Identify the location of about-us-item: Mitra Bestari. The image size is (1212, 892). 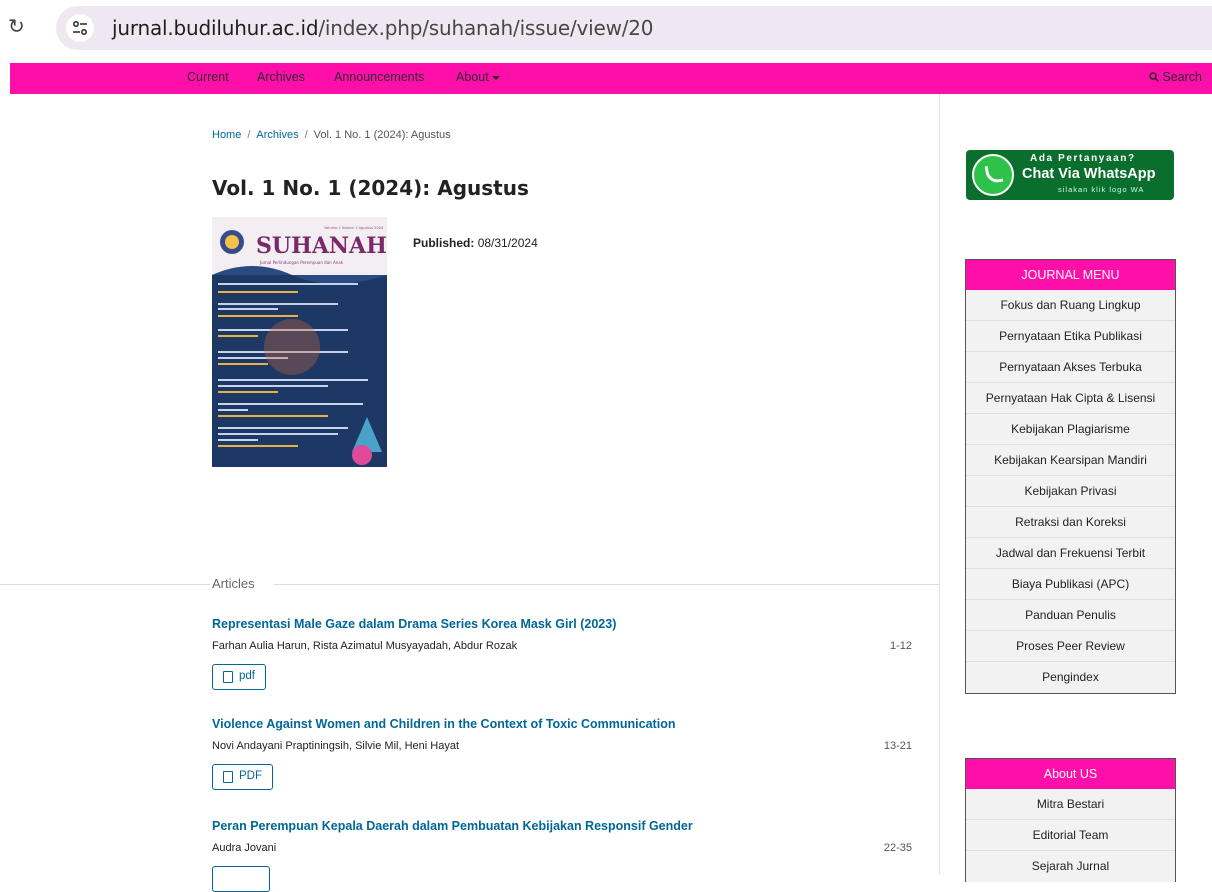
(1070, 804).